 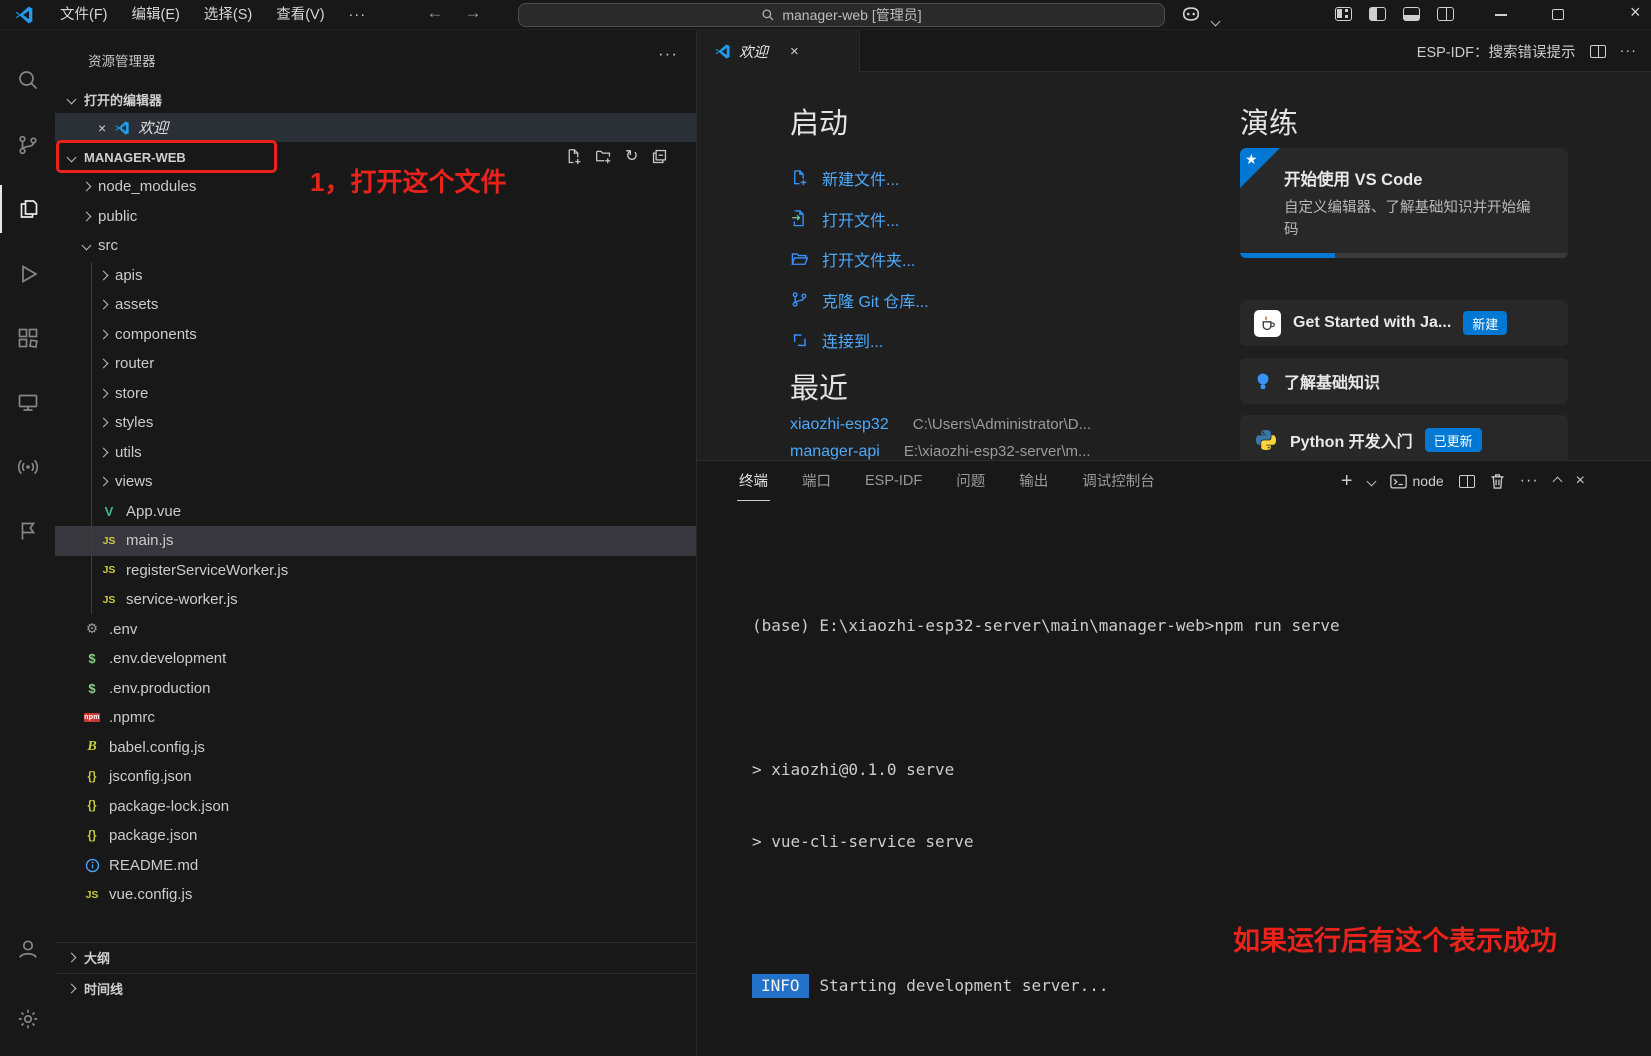 I want to click on close-icon: ×, so click(x=102, y=128).